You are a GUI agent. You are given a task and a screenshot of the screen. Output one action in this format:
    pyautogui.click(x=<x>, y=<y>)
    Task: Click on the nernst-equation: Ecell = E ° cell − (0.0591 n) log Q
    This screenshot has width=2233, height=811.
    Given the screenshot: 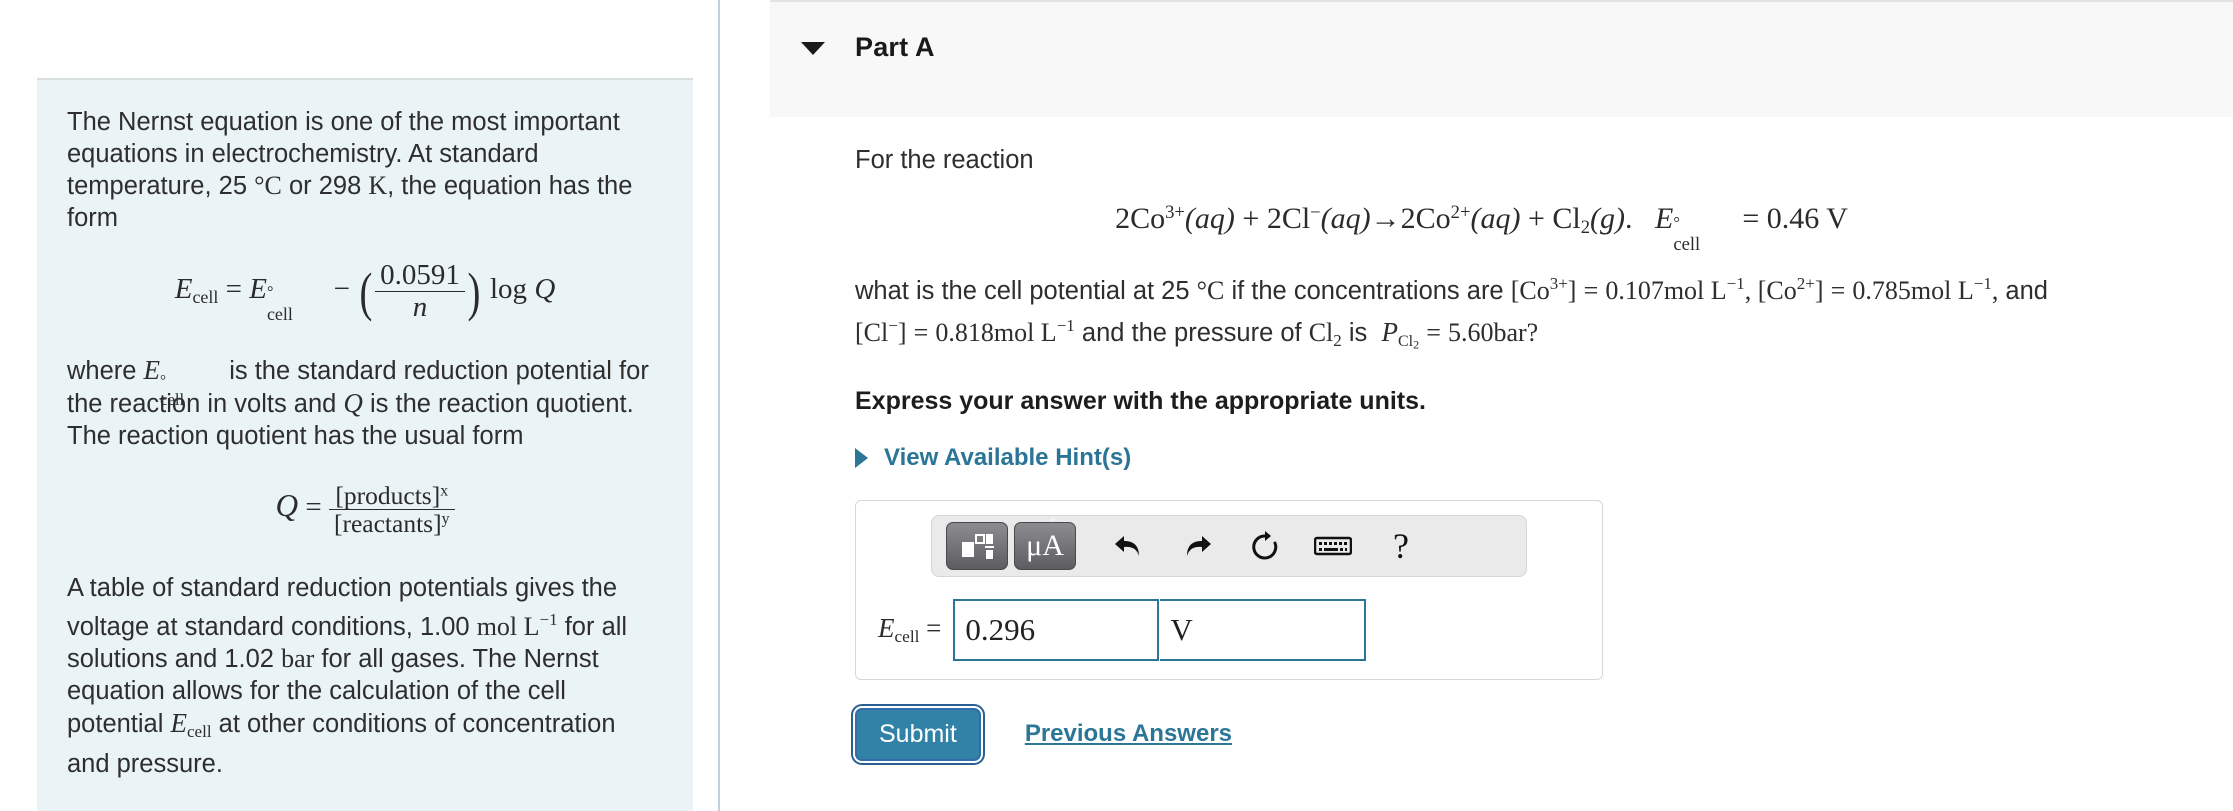 What is the action you would take?
    pyautogui.click(x=365, y=291)
    